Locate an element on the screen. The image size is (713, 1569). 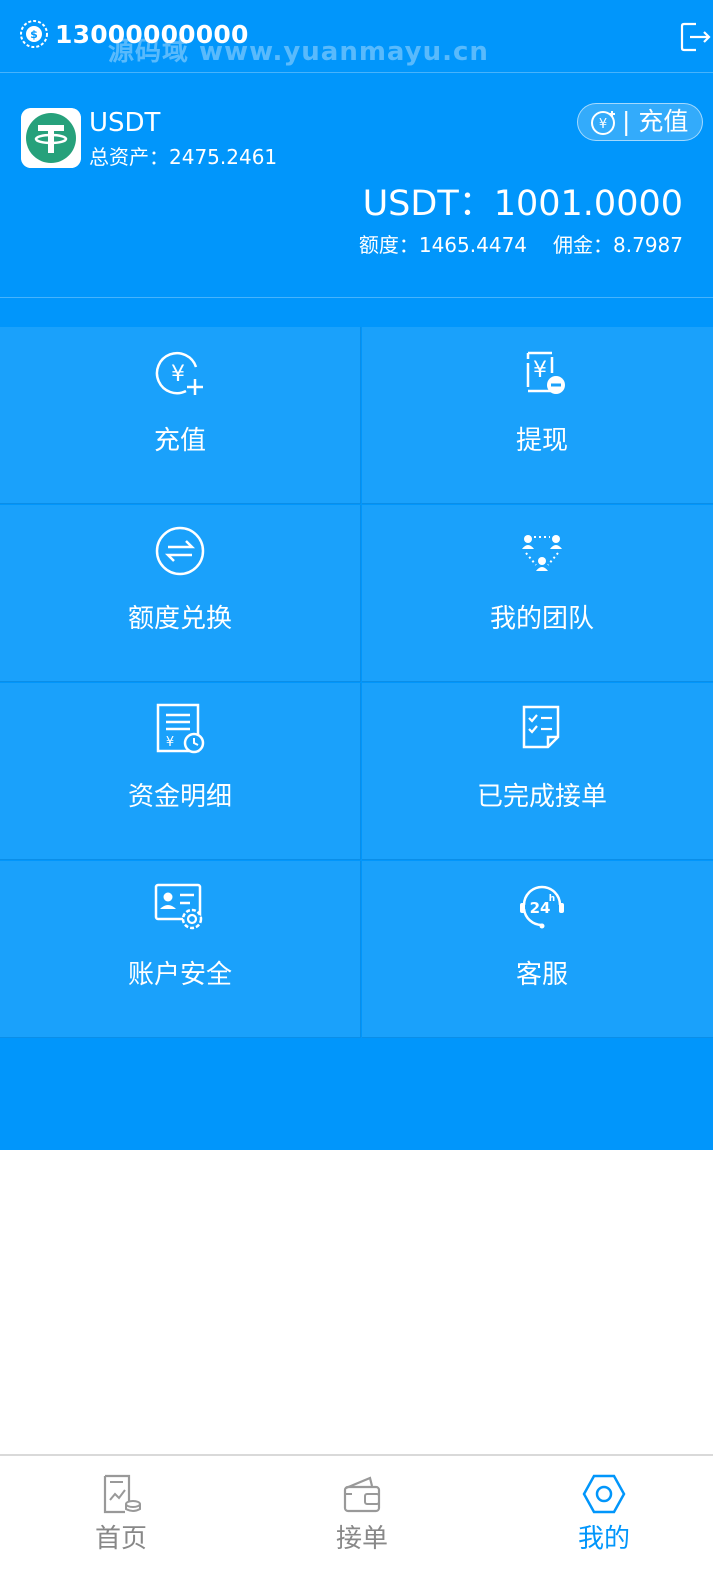
menu-label: 提现 is located at coordinates (541, 441).